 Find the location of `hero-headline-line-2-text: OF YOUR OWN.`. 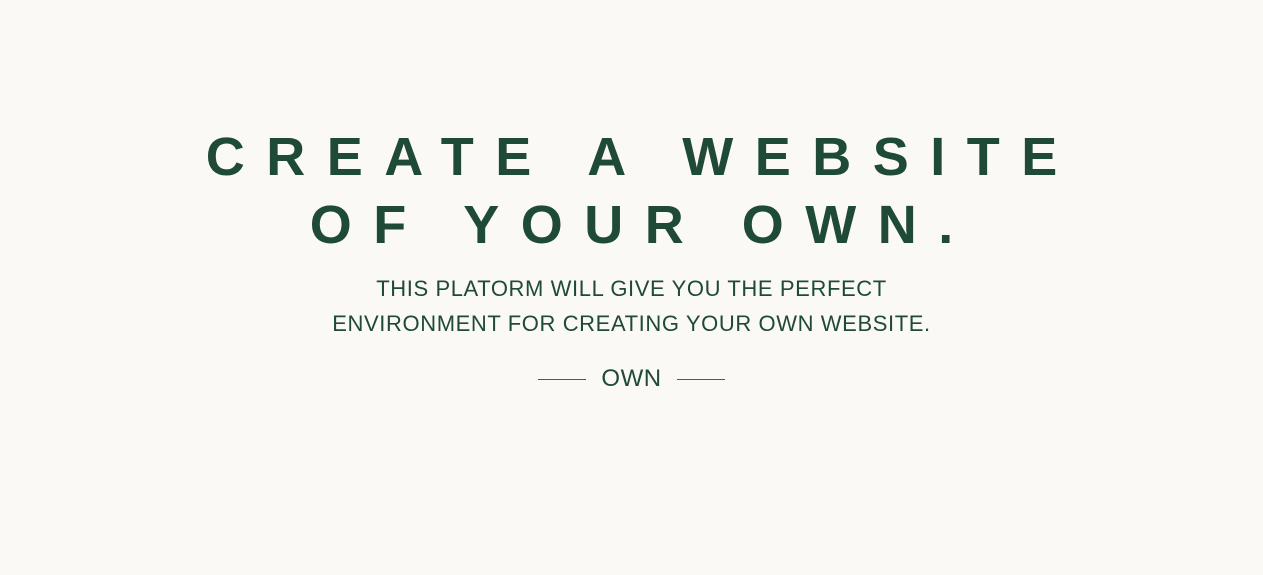

hero-headline-line-2-text: OF YOUR OWN. is located at coordinates (642, 225).